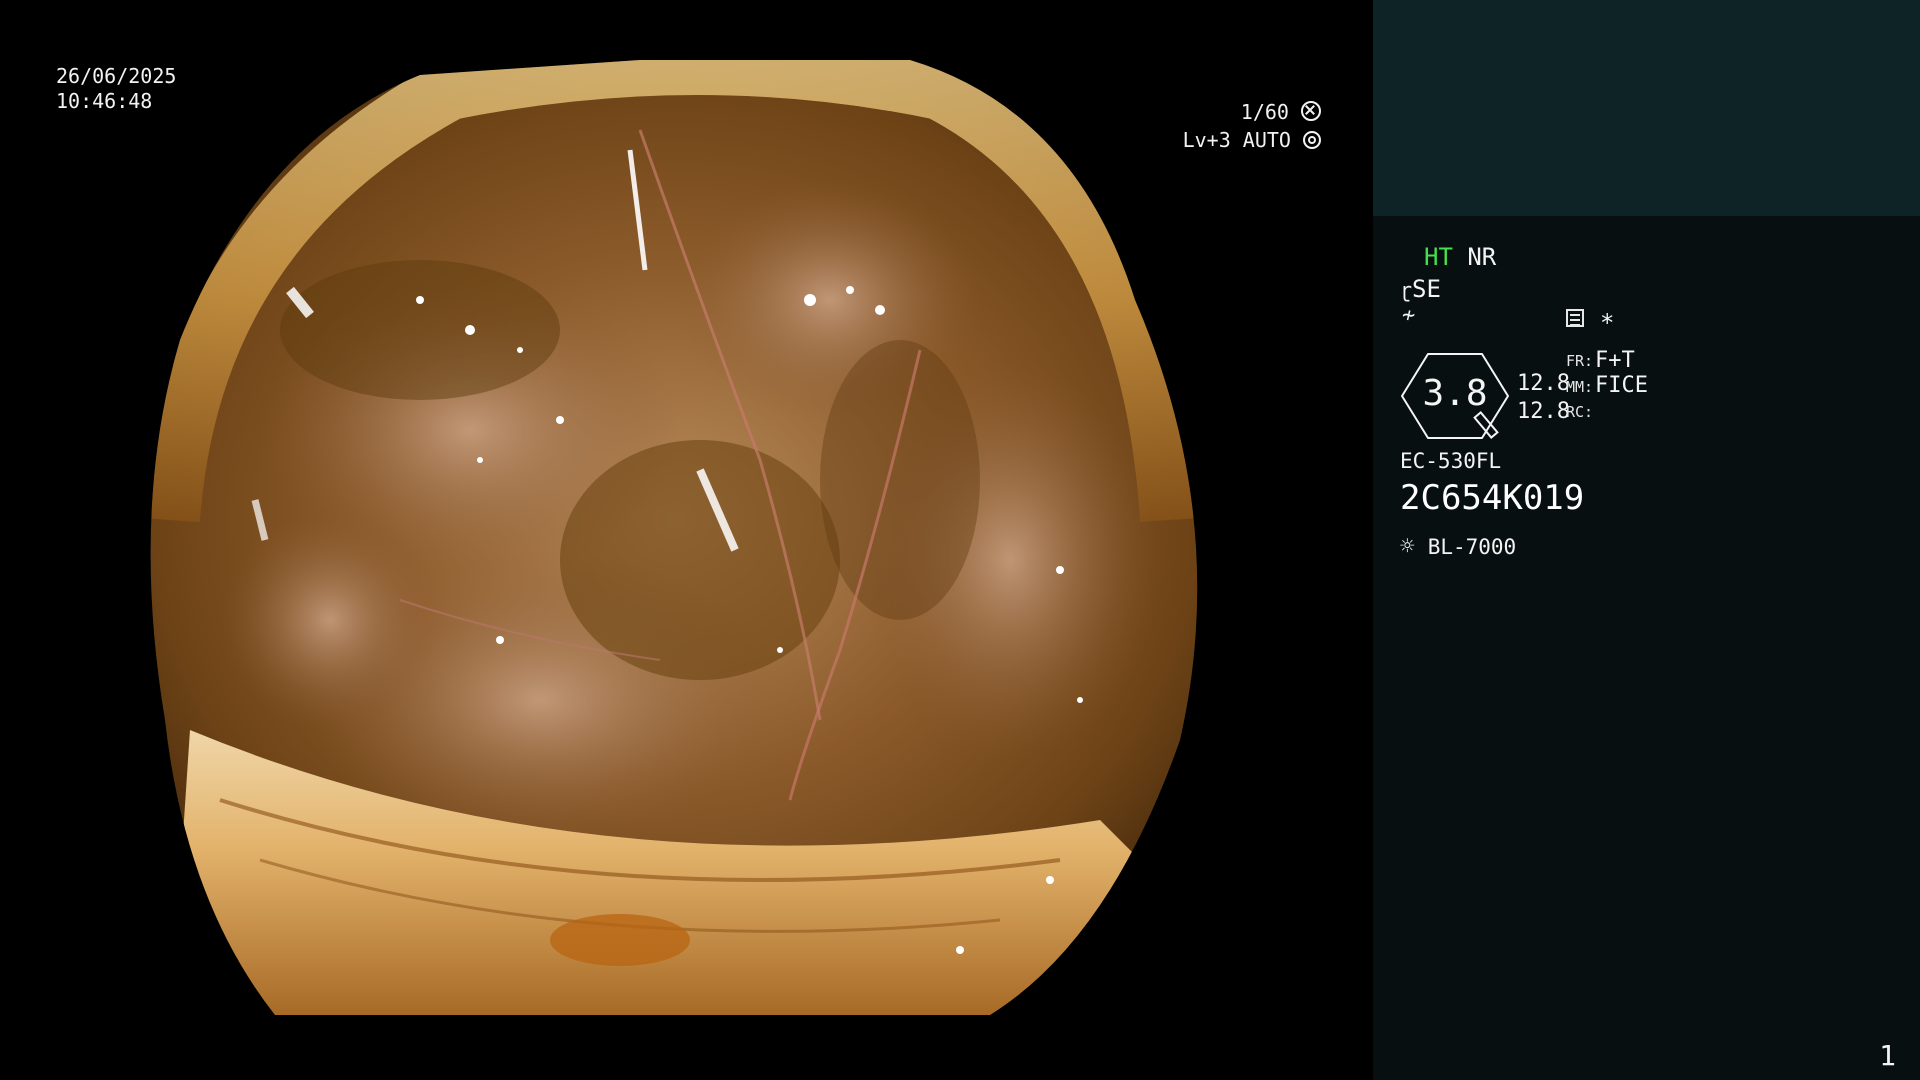 The height and width of the screenshot is (1080, 1920). What do you see at coordinates (1472, 547) in the screenshot?
I see `light-source-label: BL-7000` at bounding box center [1472, 547].